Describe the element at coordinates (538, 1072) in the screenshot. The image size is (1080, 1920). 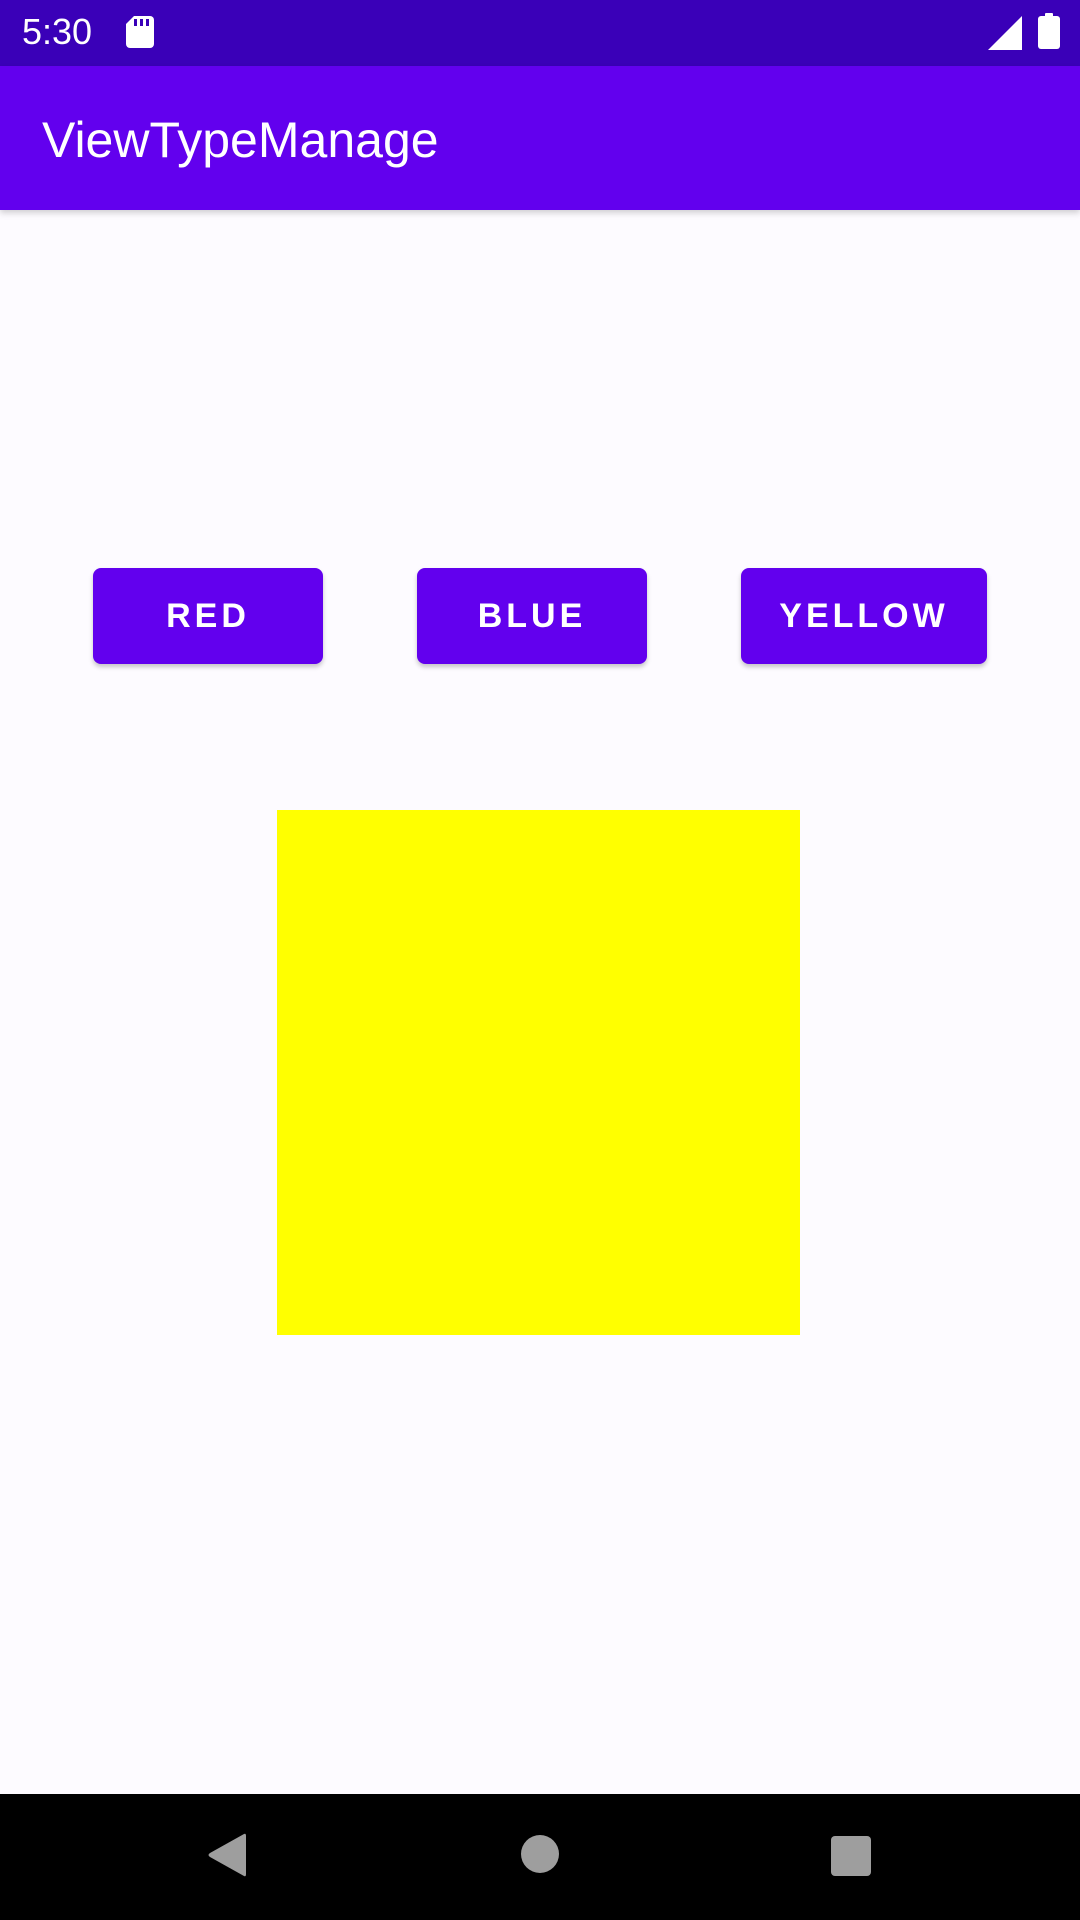
I see `color-box` at that location.